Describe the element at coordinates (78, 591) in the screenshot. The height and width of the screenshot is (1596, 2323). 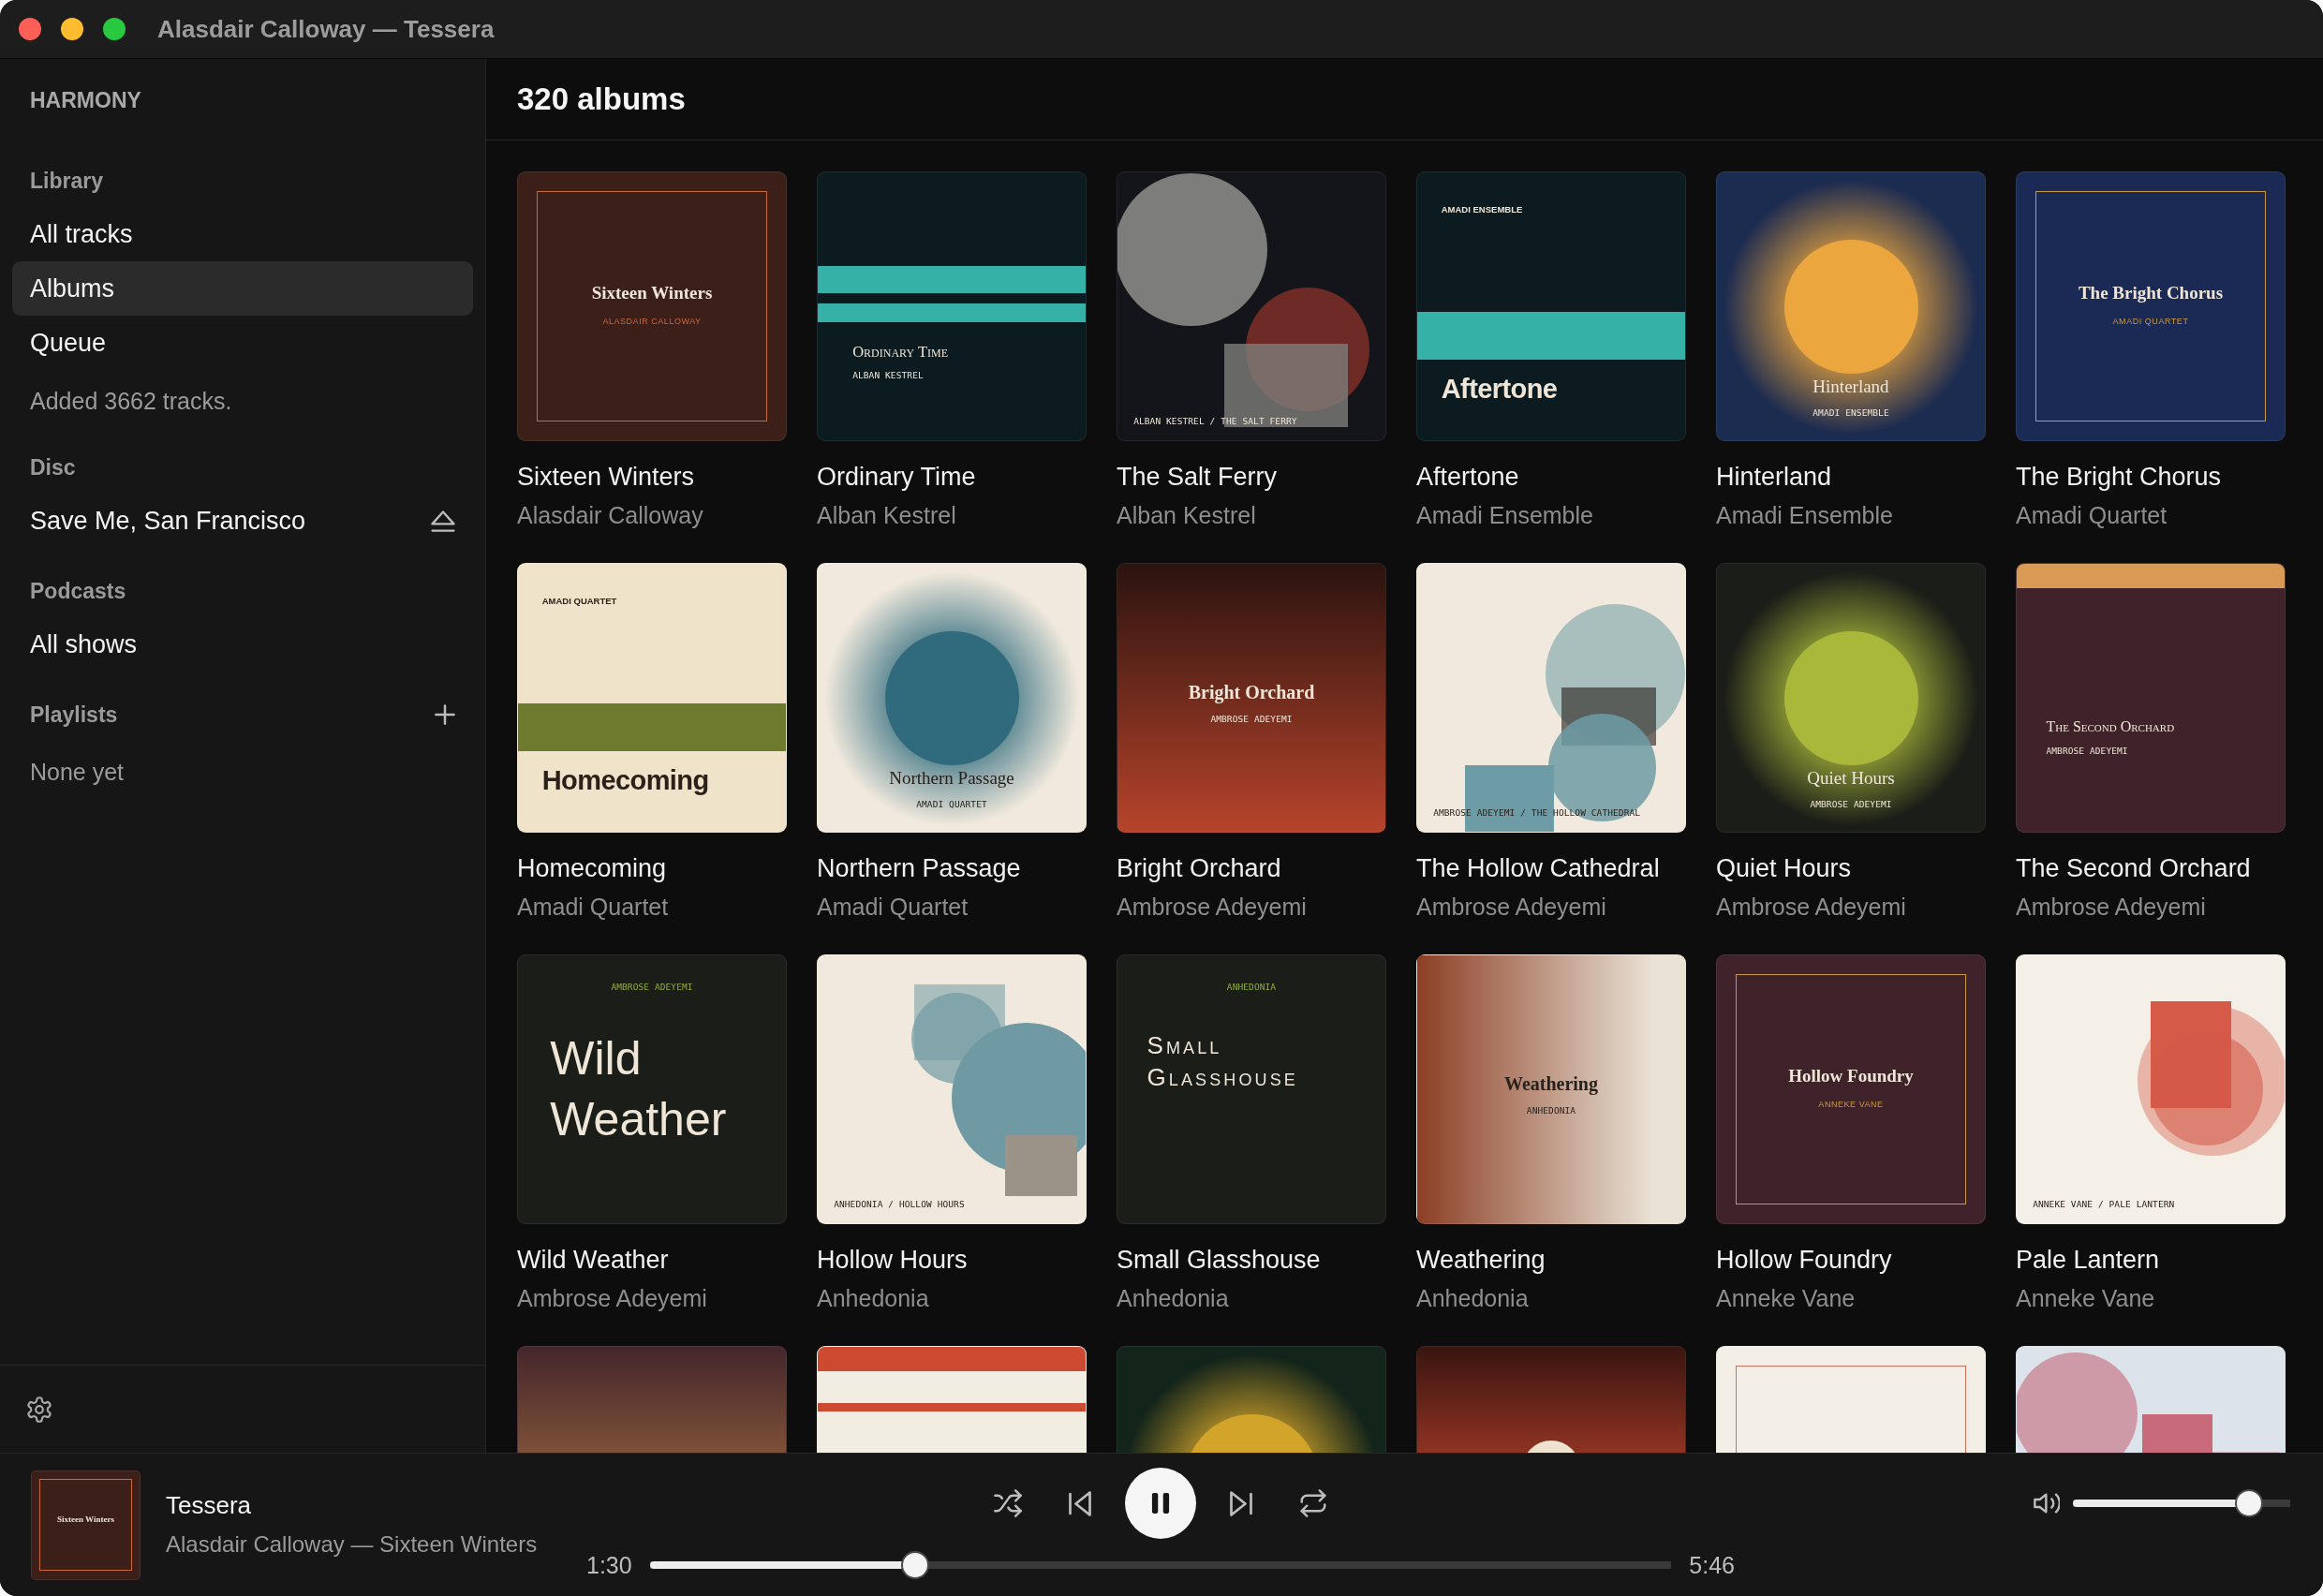
I see `section-heading: Podcasts` at that location.